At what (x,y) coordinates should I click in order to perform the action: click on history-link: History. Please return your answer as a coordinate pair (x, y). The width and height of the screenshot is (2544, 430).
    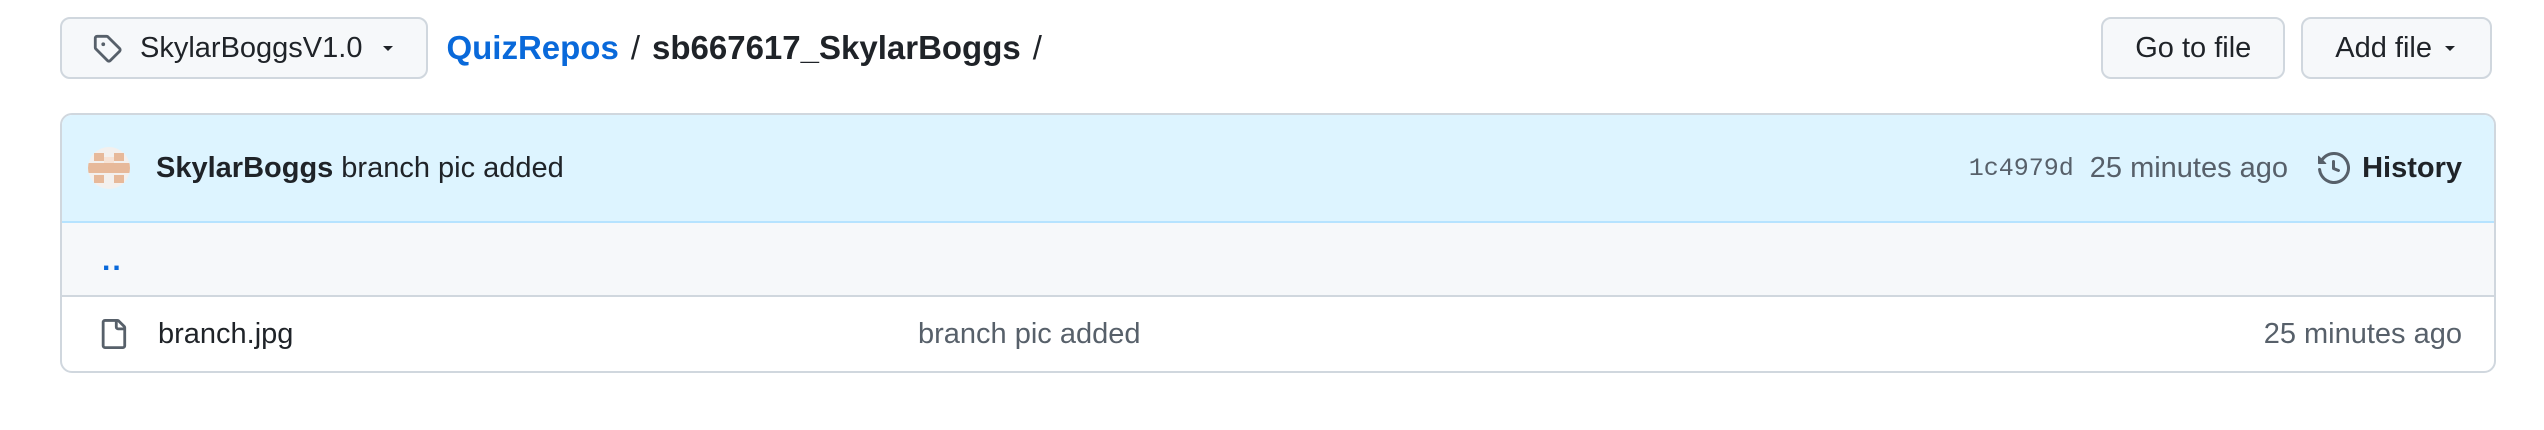
    Looking at the image, I should click on (2390, 168).